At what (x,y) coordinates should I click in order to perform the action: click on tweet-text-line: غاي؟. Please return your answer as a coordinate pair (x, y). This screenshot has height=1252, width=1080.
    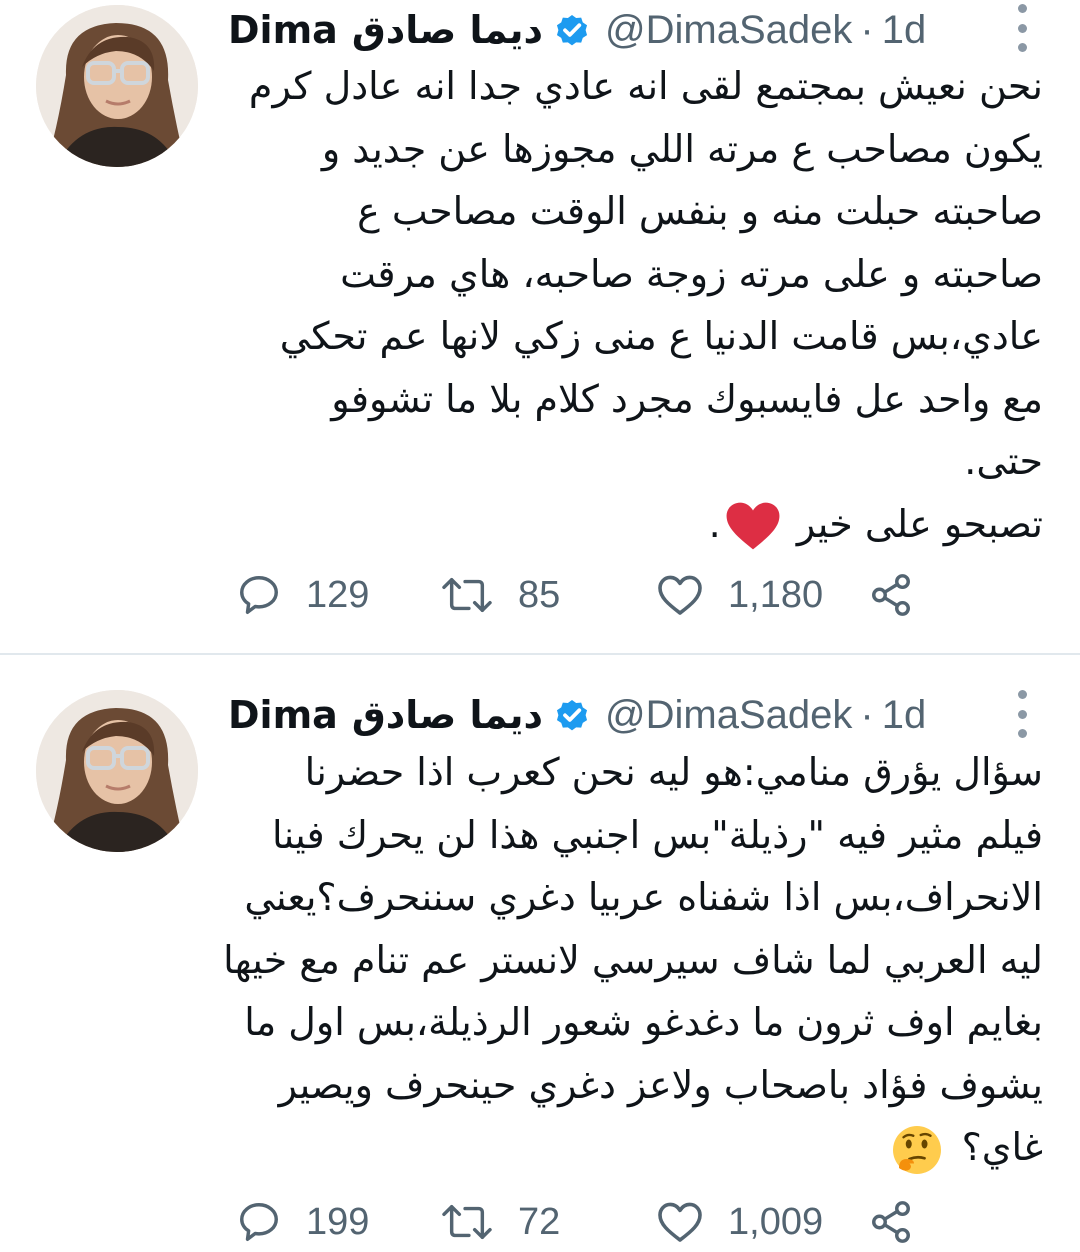
    Looking at the image, I should click on (1002, 1147).